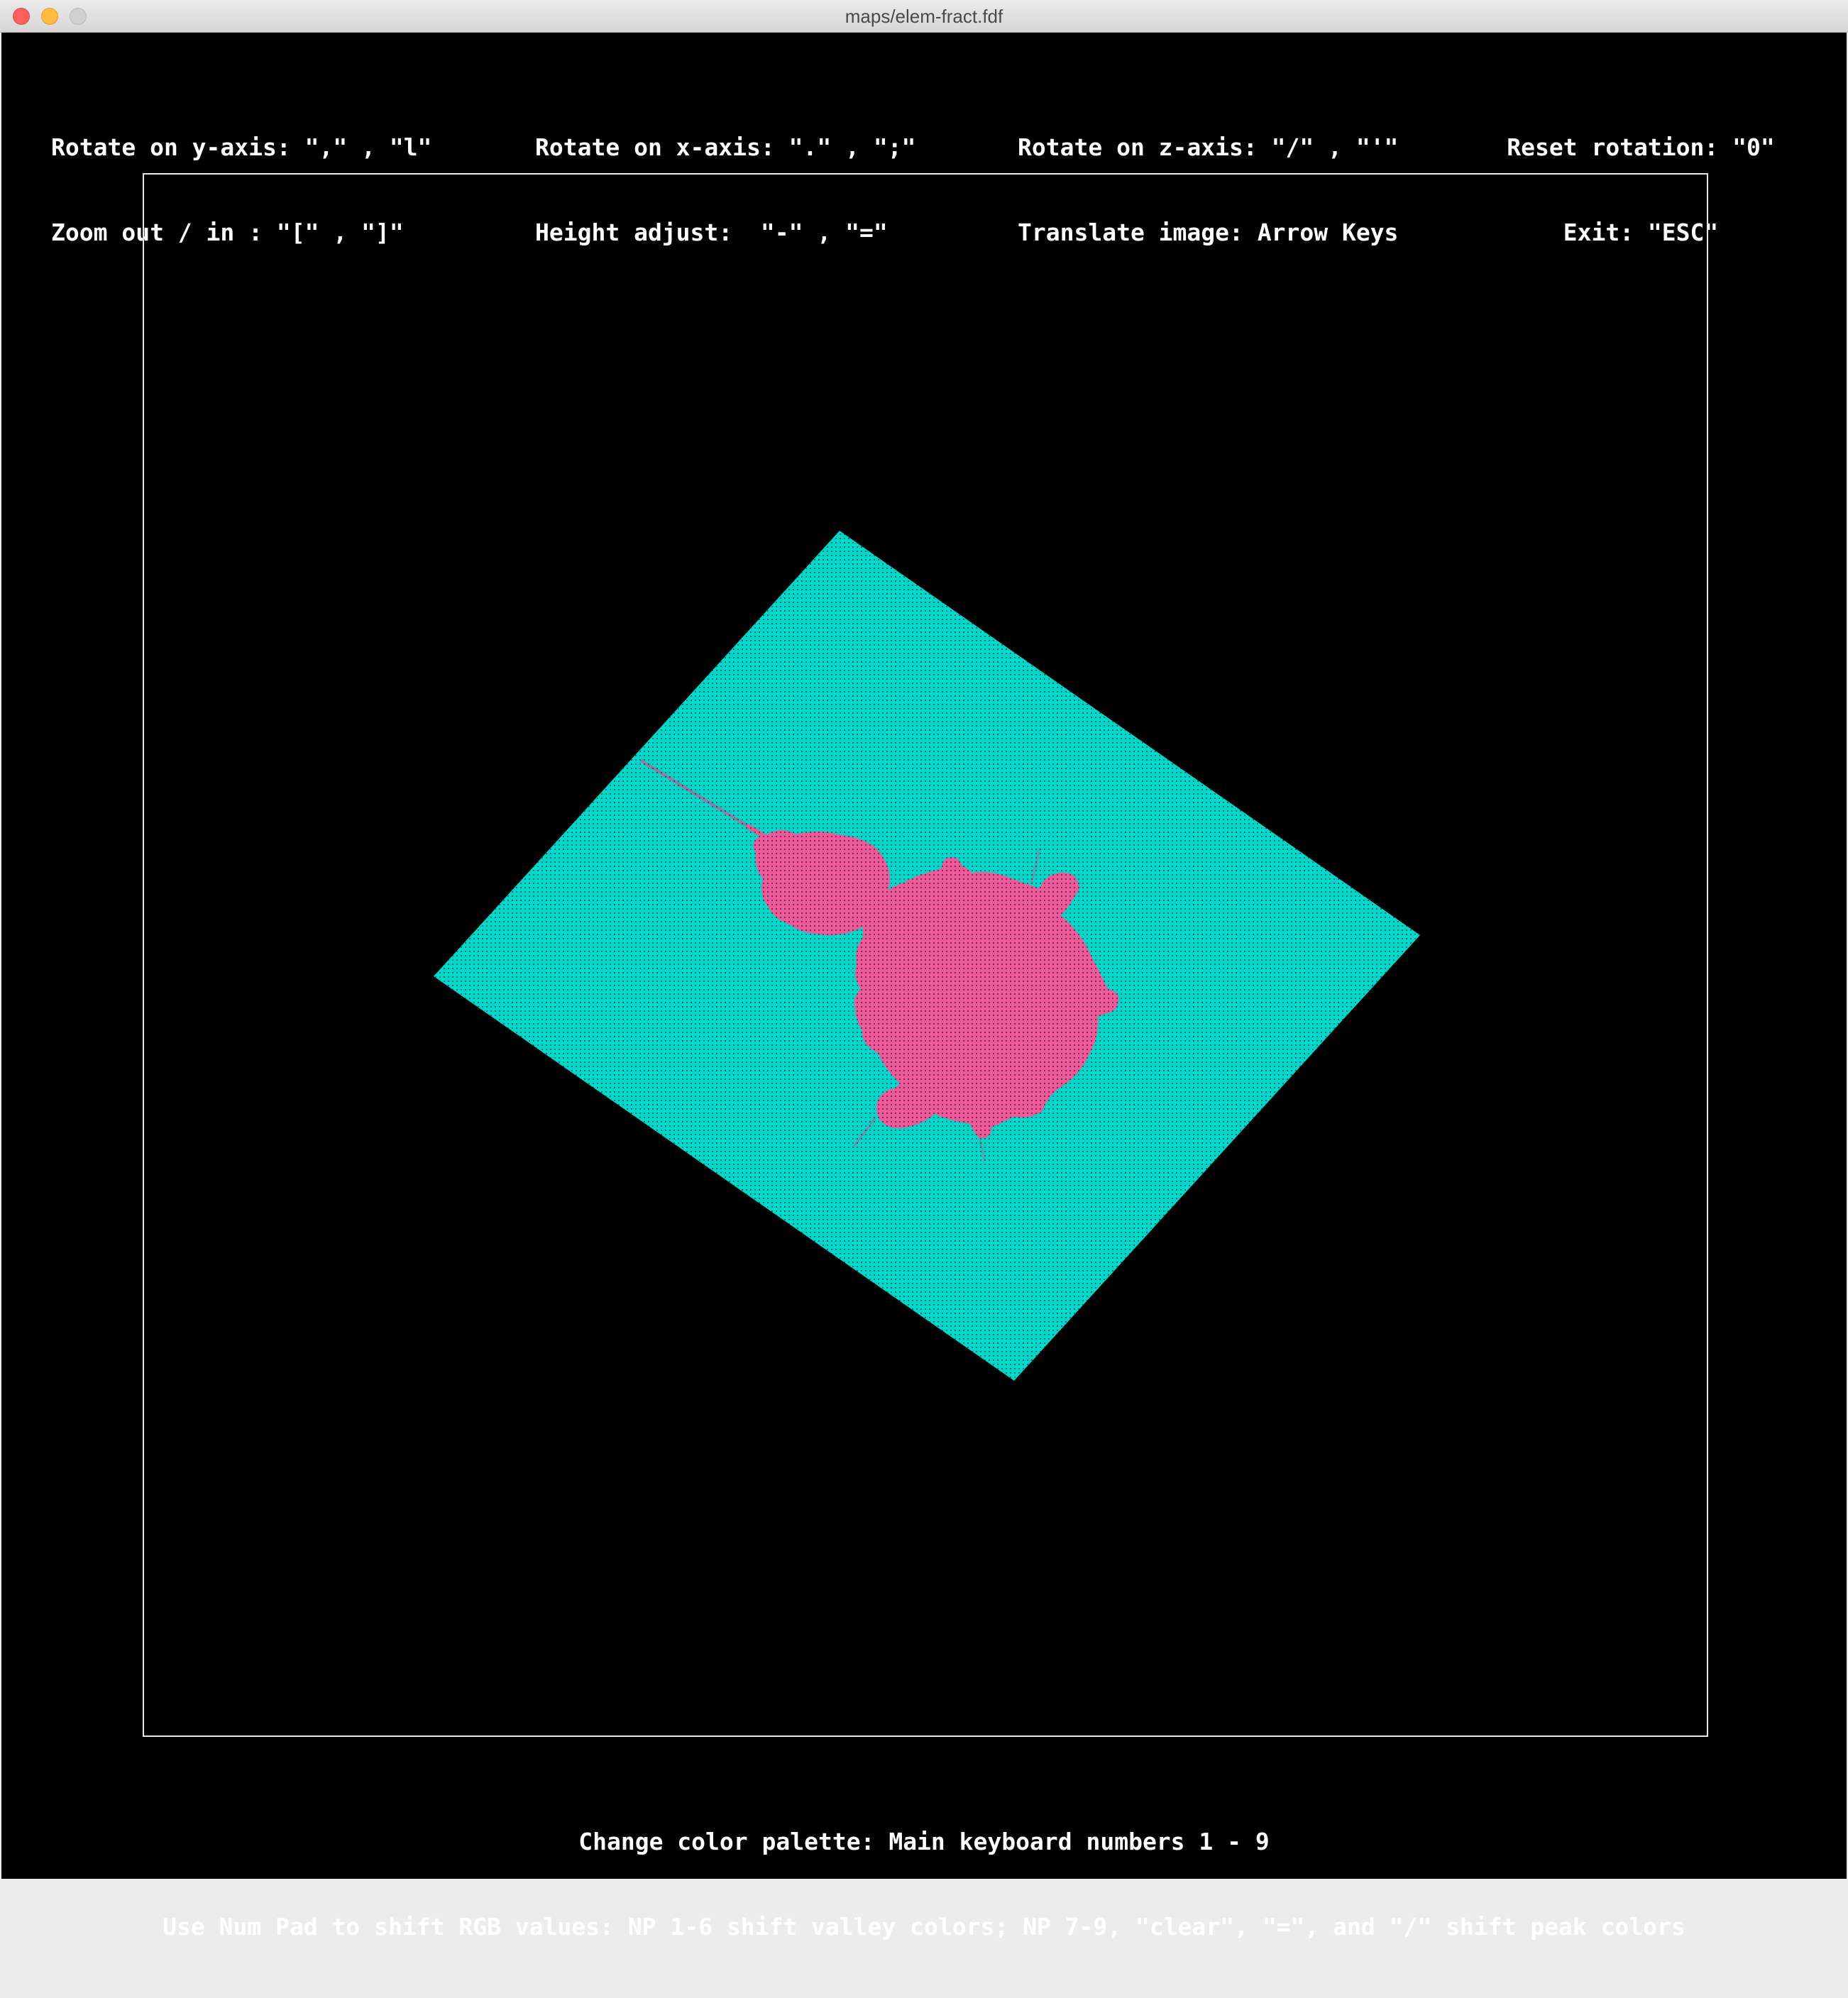 The image size is (1848, 1998). Describe the element at coordinates (726, 147) in the screenshot. I see `help-rotate-x: Rotate on x-axis: "." , ";"` at that location.